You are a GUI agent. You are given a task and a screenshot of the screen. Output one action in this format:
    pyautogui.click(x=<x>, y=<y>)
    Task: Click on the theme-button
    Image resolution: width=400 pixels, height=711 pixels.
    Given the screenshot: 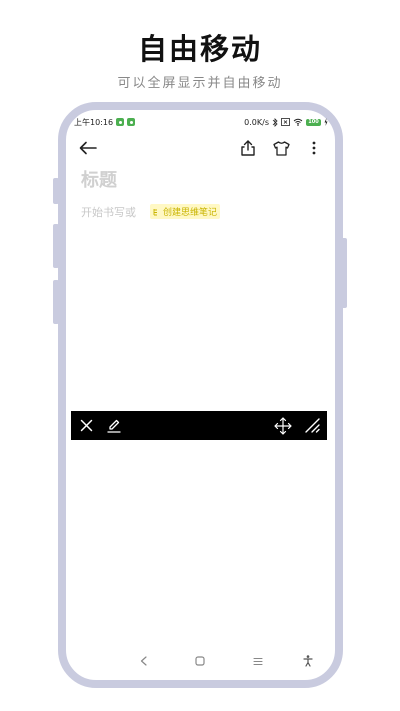 What is the action you would take?
    pyautogui.click(x=281, y=148)
    